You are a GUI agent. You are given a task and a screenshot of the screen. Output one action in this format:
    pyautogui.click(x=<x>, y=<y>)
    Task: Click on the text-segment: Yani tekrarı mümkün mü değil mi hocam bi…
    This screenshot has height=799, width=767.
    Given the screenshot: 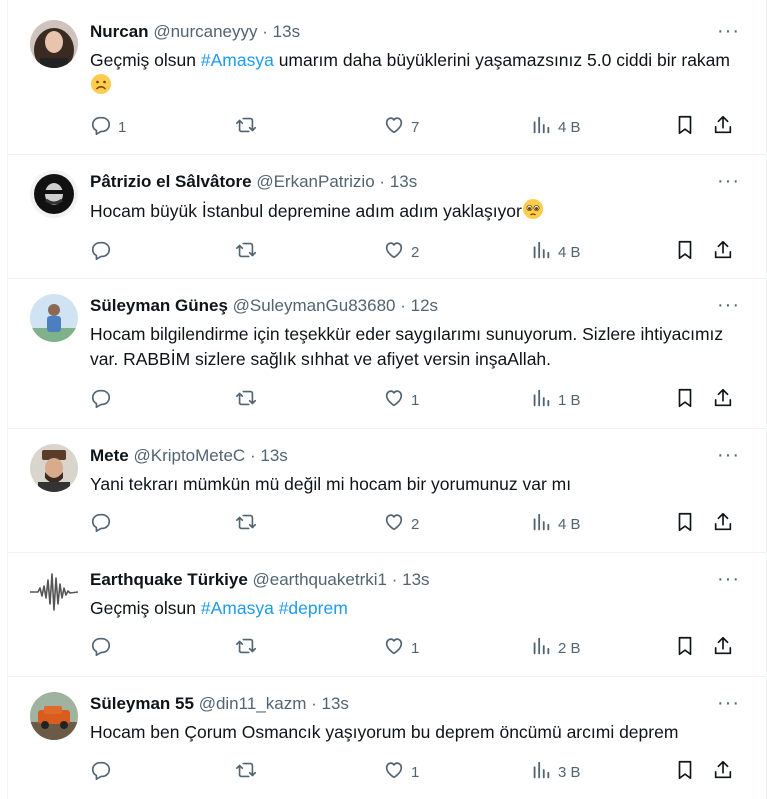 What is the action you would take?
    pyautogui.click(x=331, y=484)
    